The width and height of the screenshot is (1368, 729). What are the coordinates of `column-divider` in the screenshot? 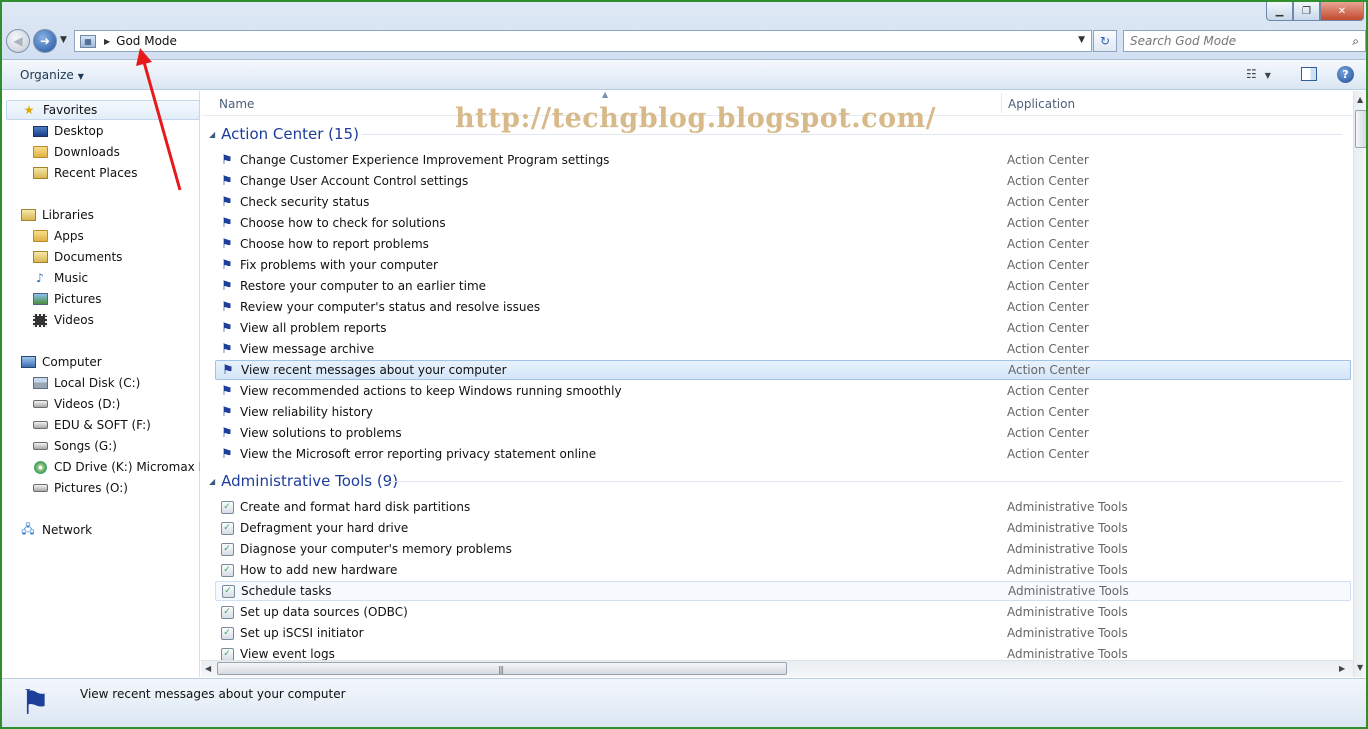 It's located at (1001, 103).